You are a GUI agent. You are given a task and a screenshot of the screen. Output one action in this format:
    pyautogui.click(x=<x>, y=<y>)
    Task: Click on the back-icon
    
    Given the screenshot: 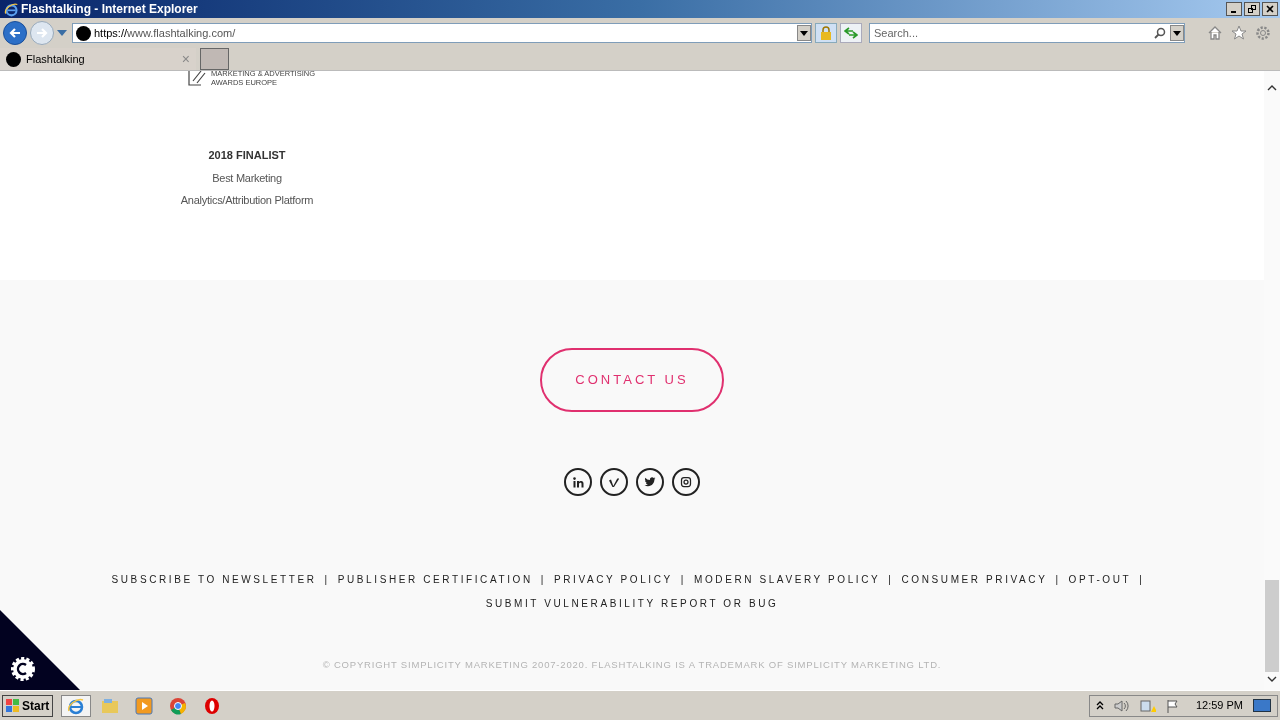 What is the action you would take?
    pyautogui.click(x=15, y=33)
    